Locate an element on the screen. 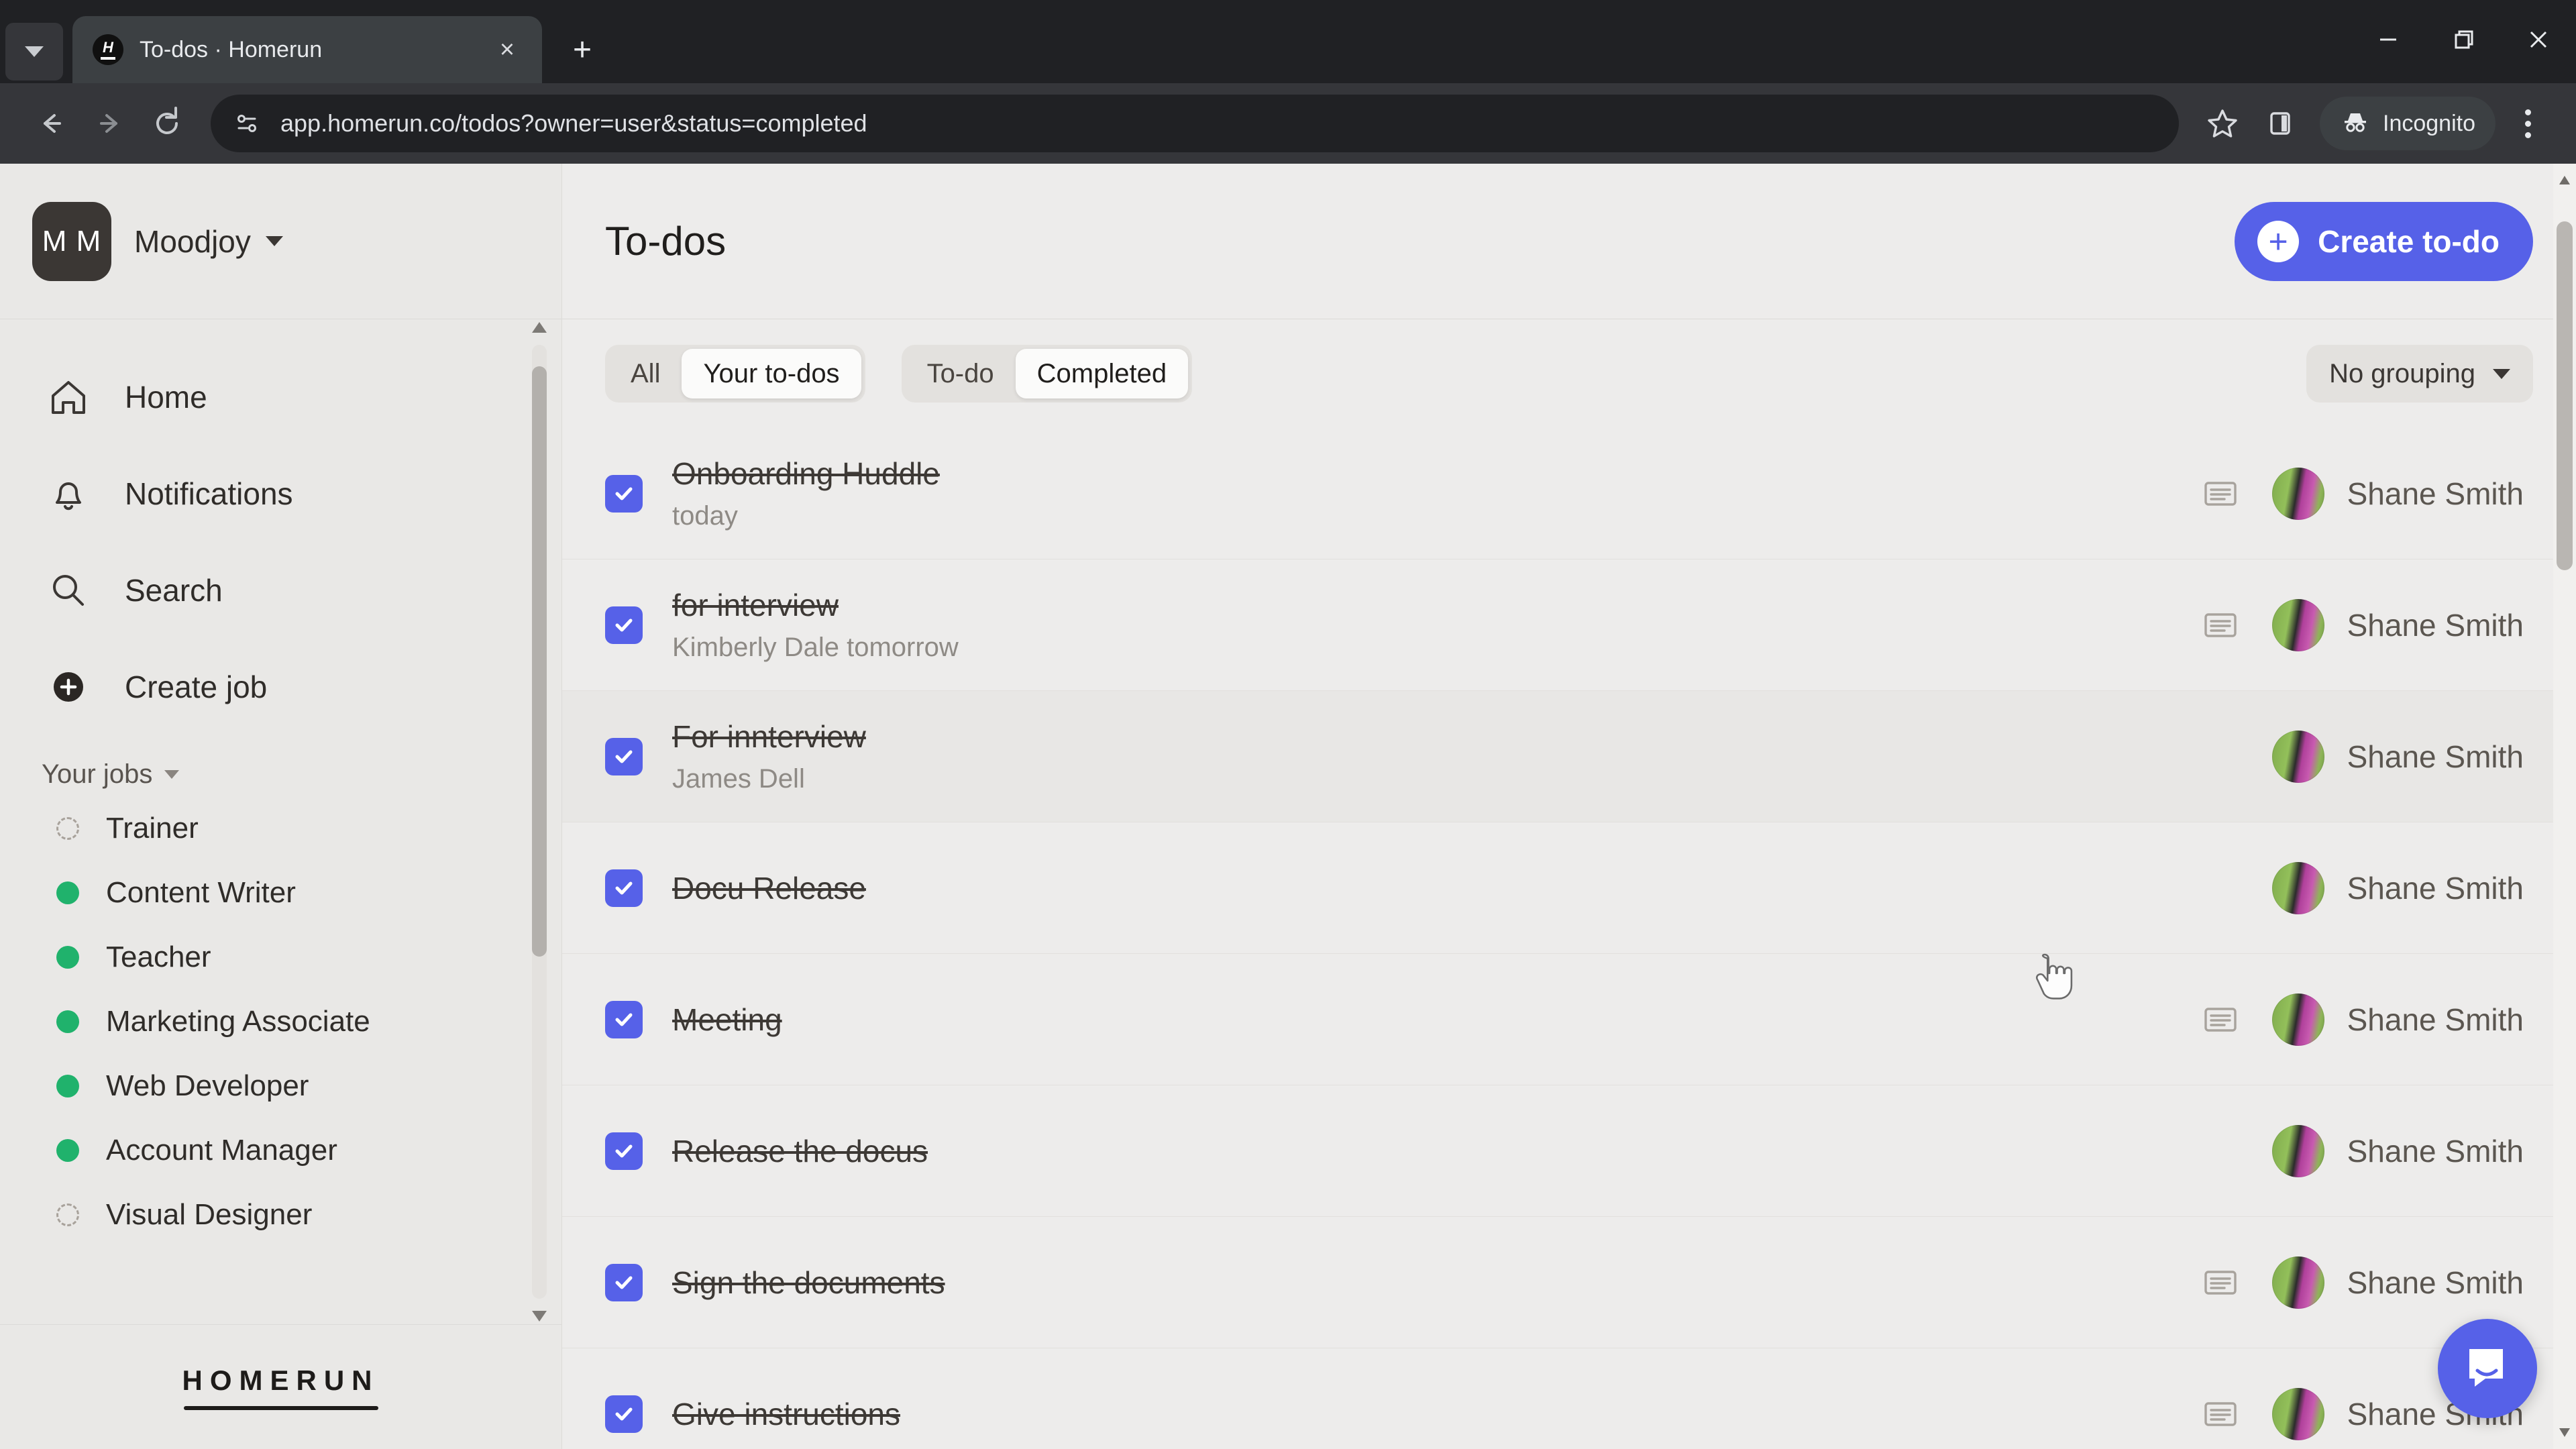 The height and width of the screenshot is (1449, 2576). sidebar-job-teacher: Teacher is located at coordinates (280, 957).